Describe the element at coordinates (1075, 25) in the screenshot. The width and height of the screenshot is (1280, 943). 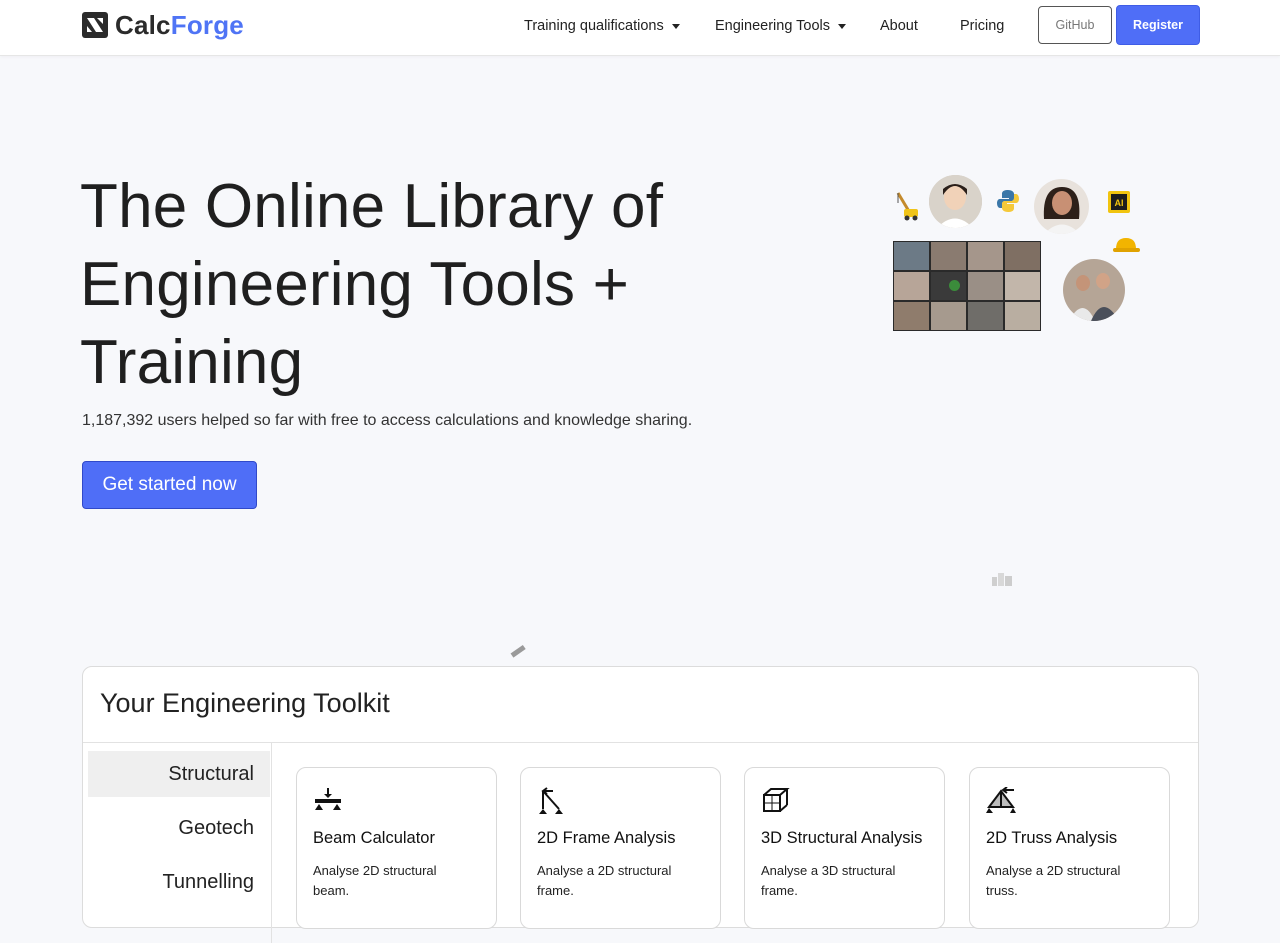
I see `github-button: GitHub` at that location.